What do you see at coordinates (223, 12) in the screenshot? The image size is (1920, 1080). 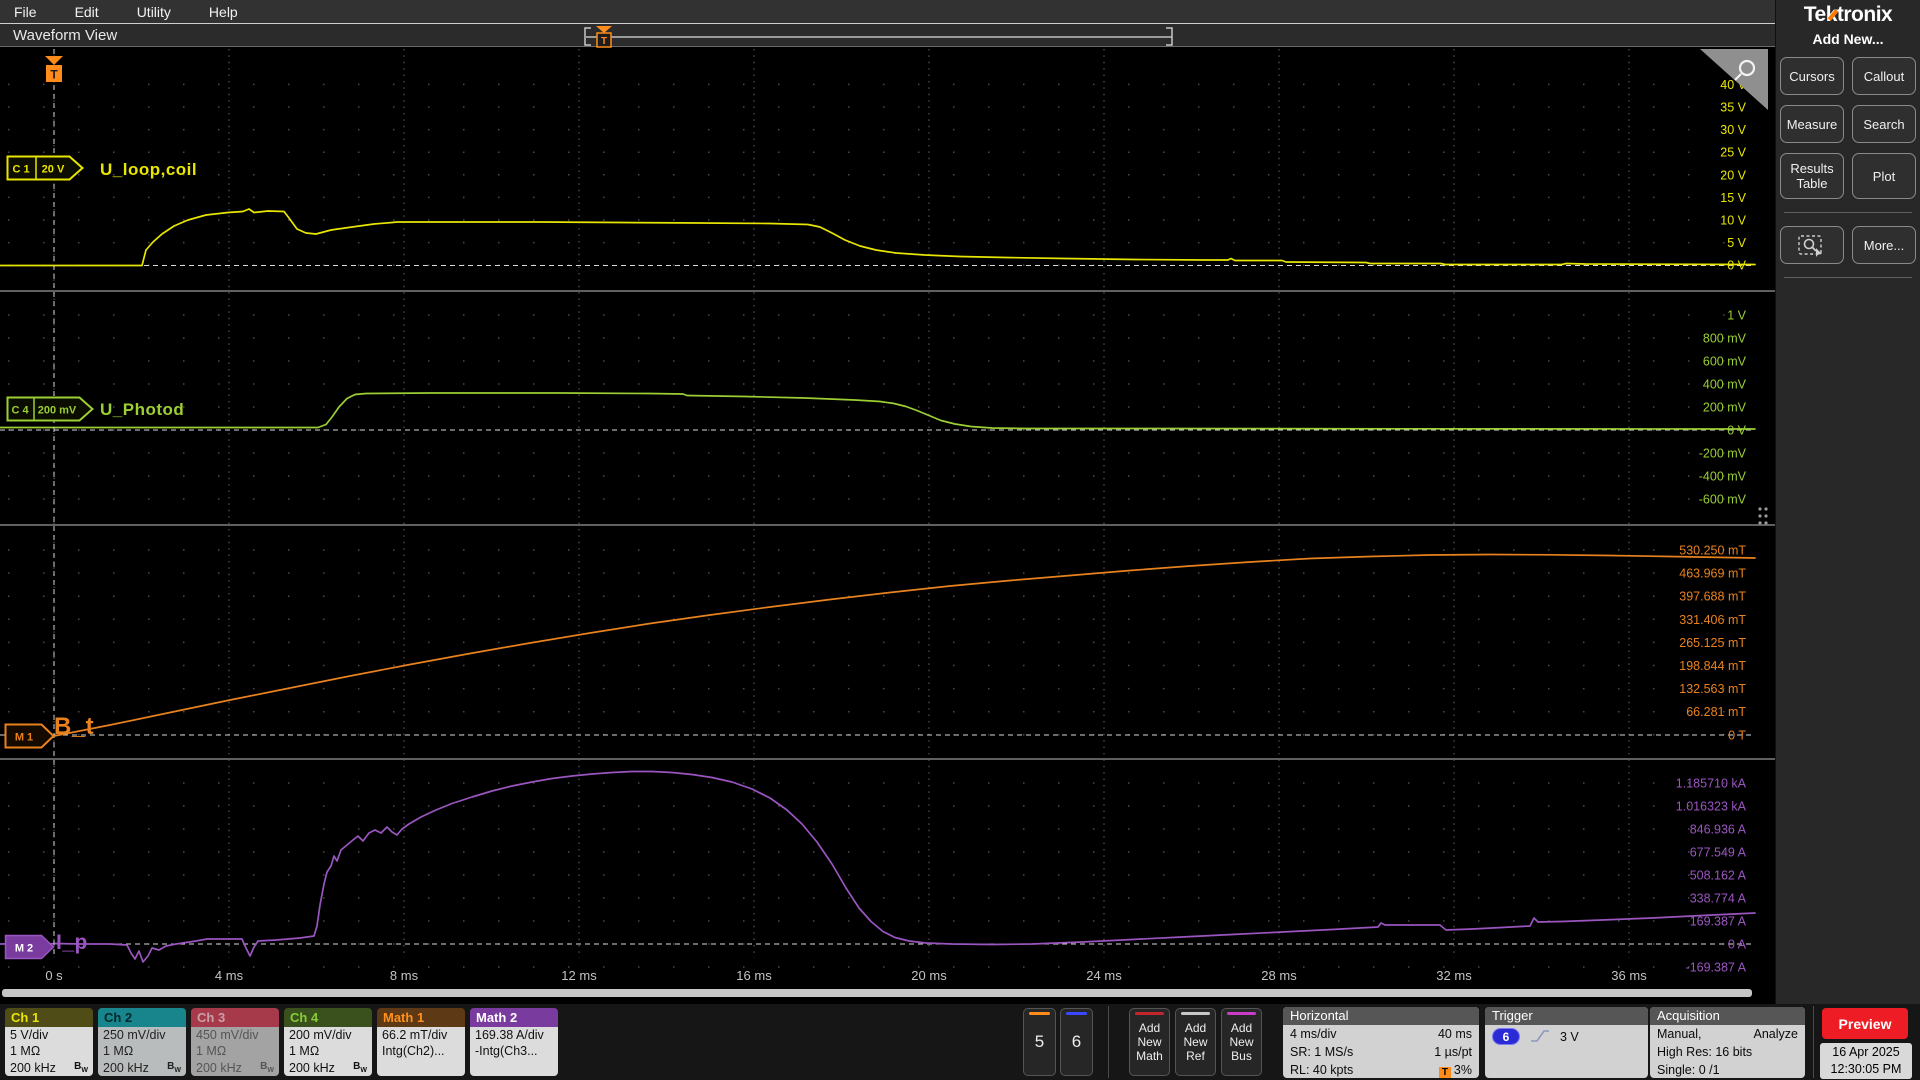 I see `menu-help: Help` at bounding box center [223, 12].